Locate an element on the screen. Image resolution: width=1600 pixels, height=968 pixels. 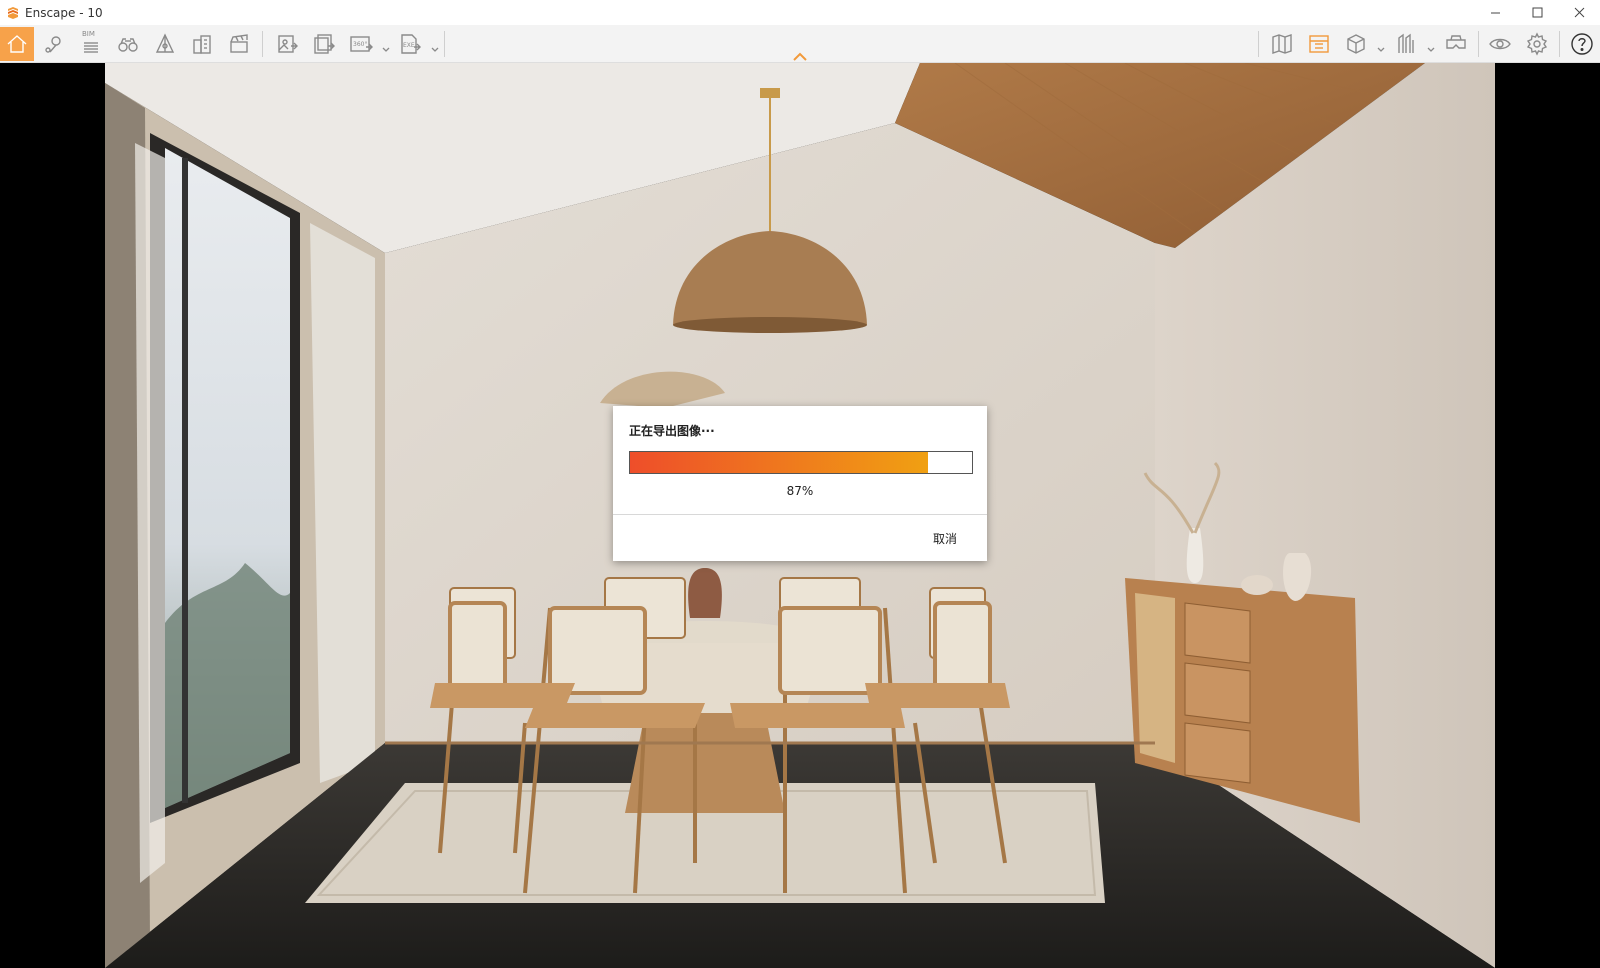
help-icon is located at coordinates (1582, 44).